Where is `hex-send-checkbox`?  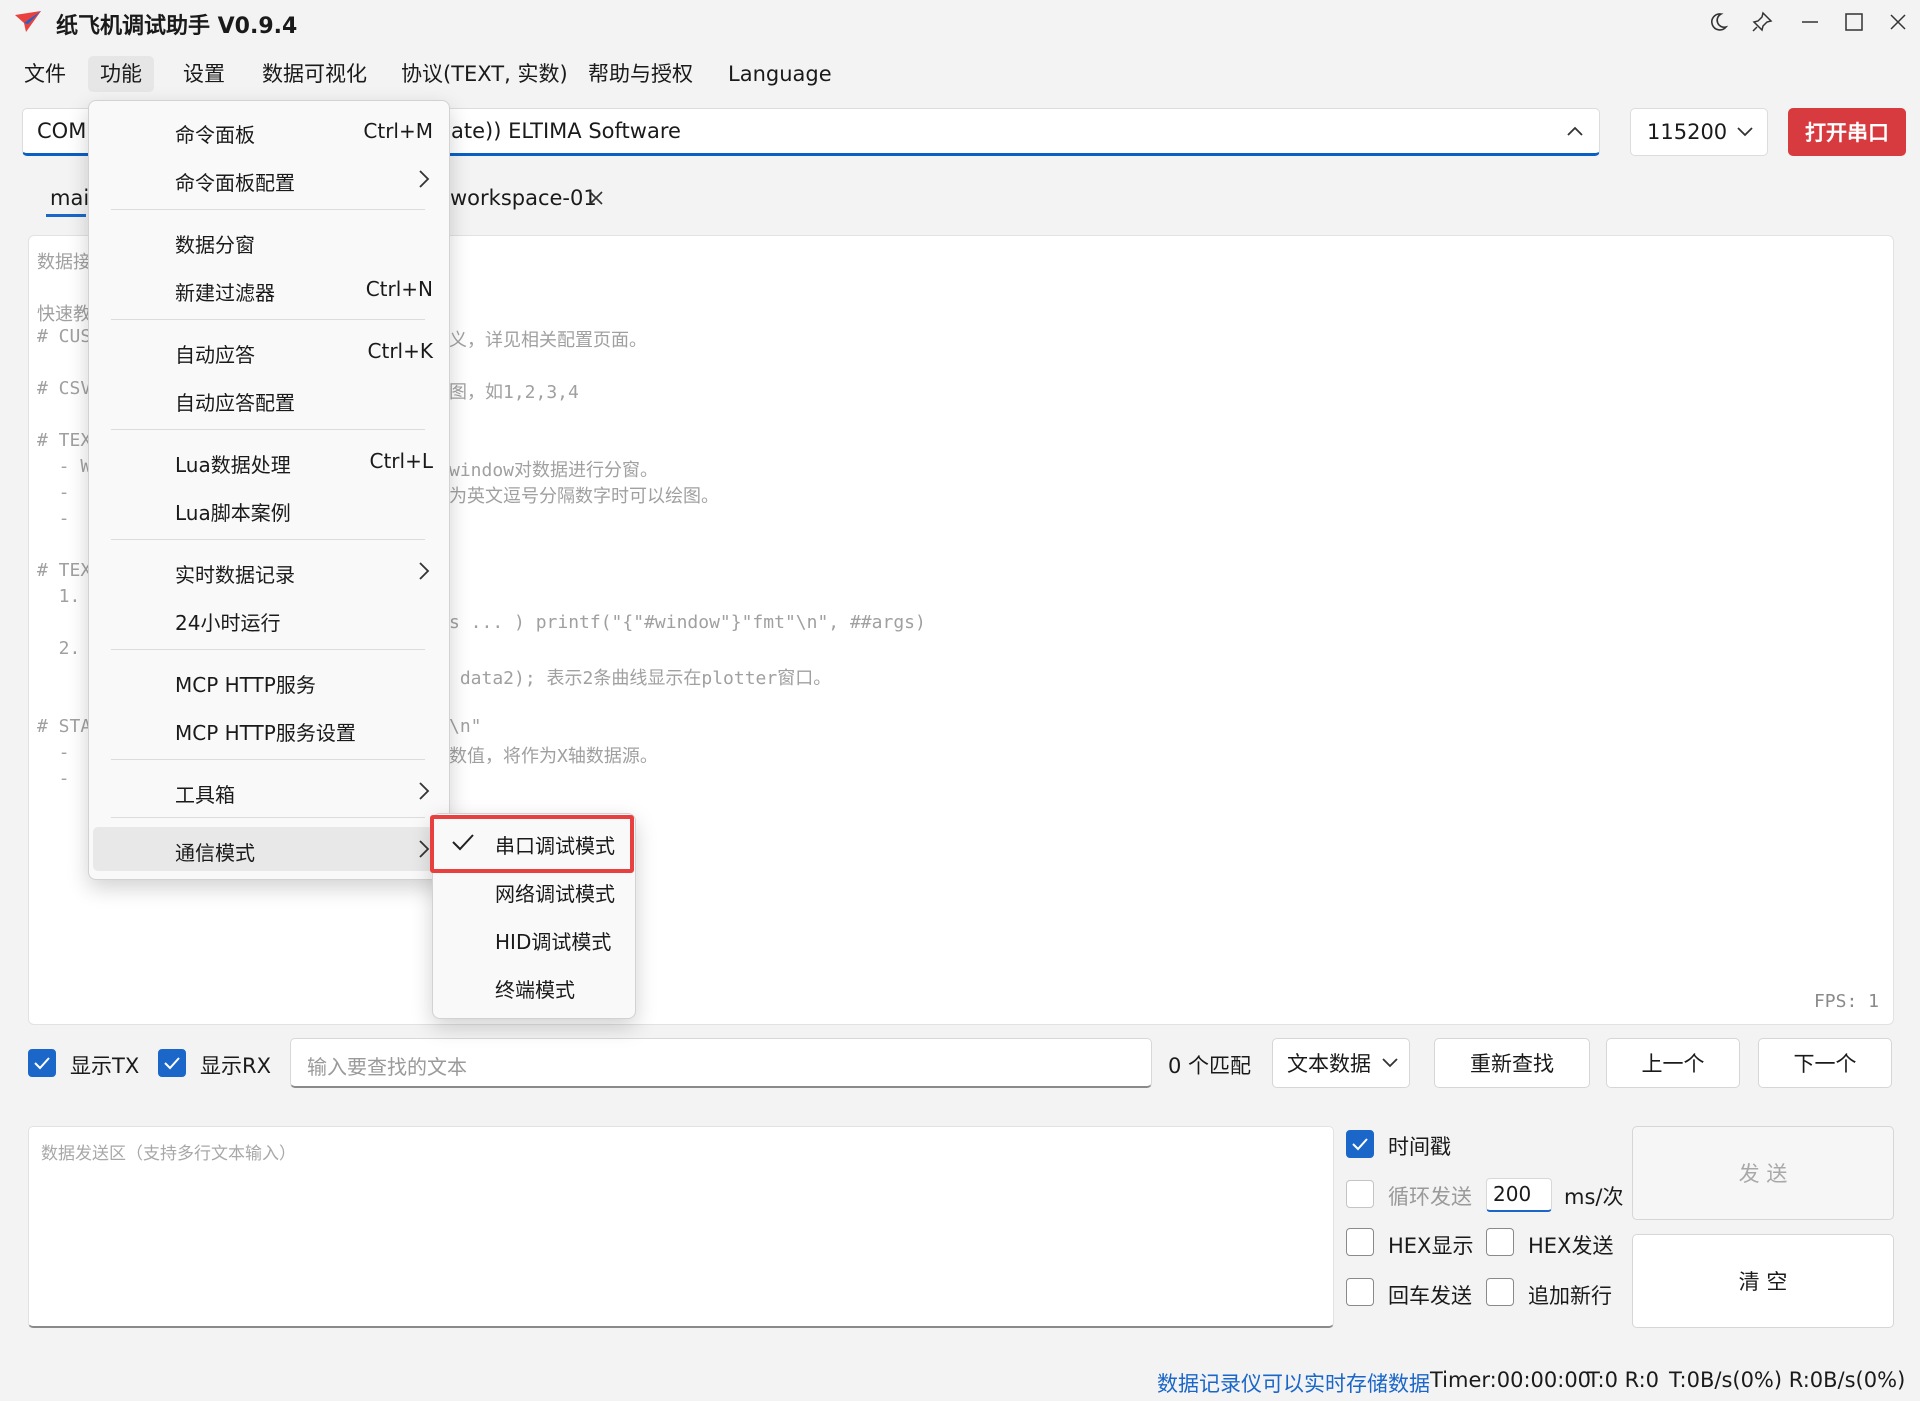
hex-send-checkbox is located at coordinates (1500, 1242).